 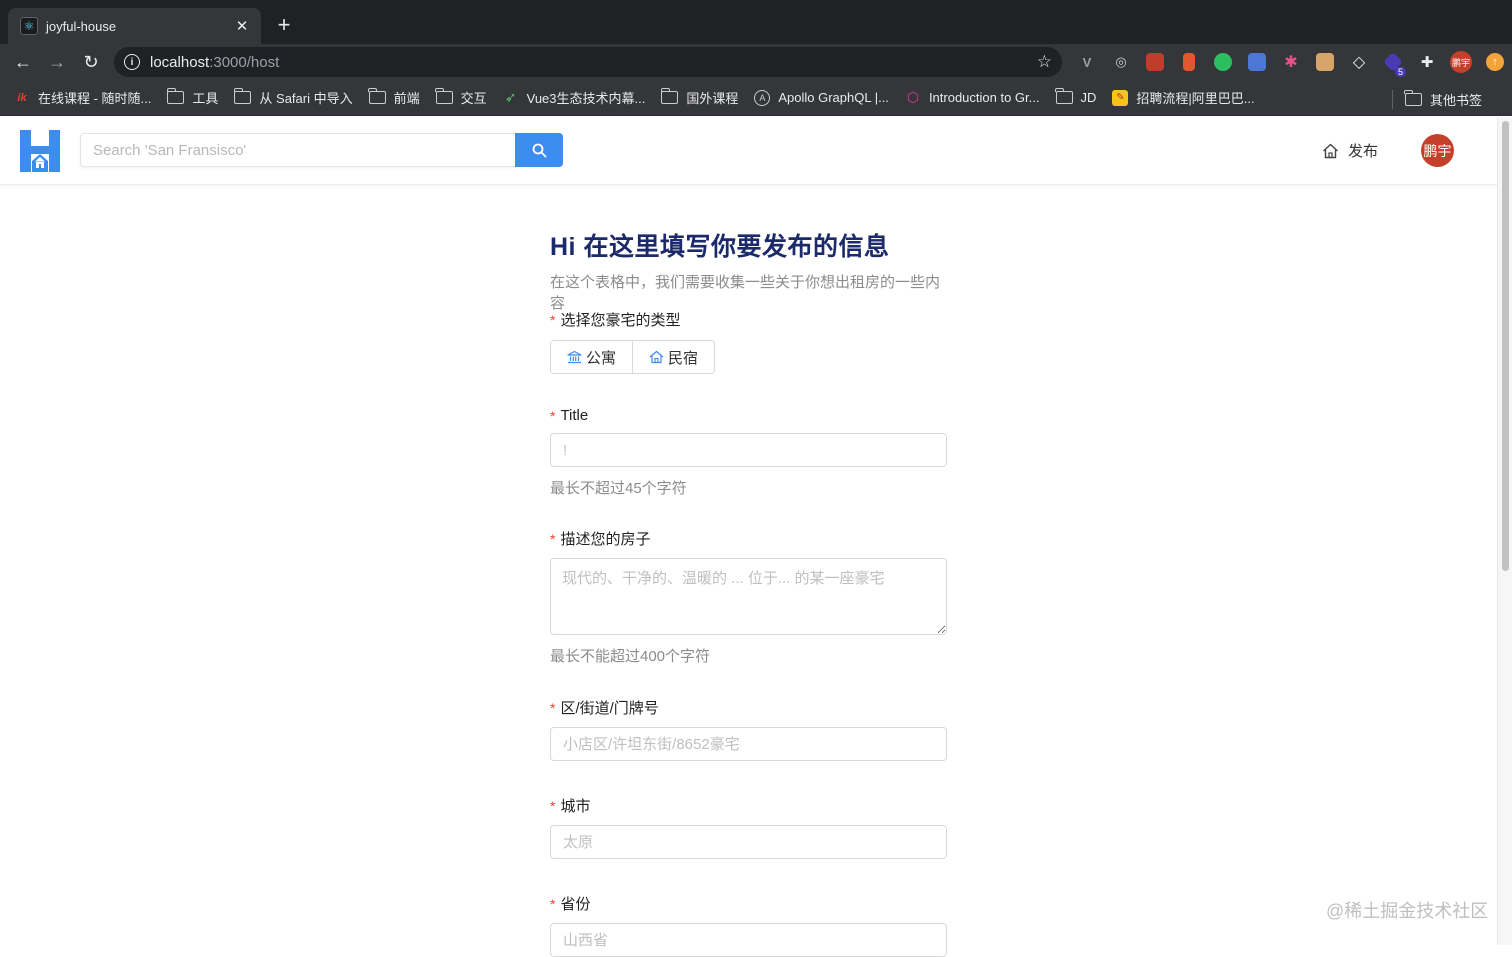 I want to click on publish-label: 发布, so click(x=1363, y=151).